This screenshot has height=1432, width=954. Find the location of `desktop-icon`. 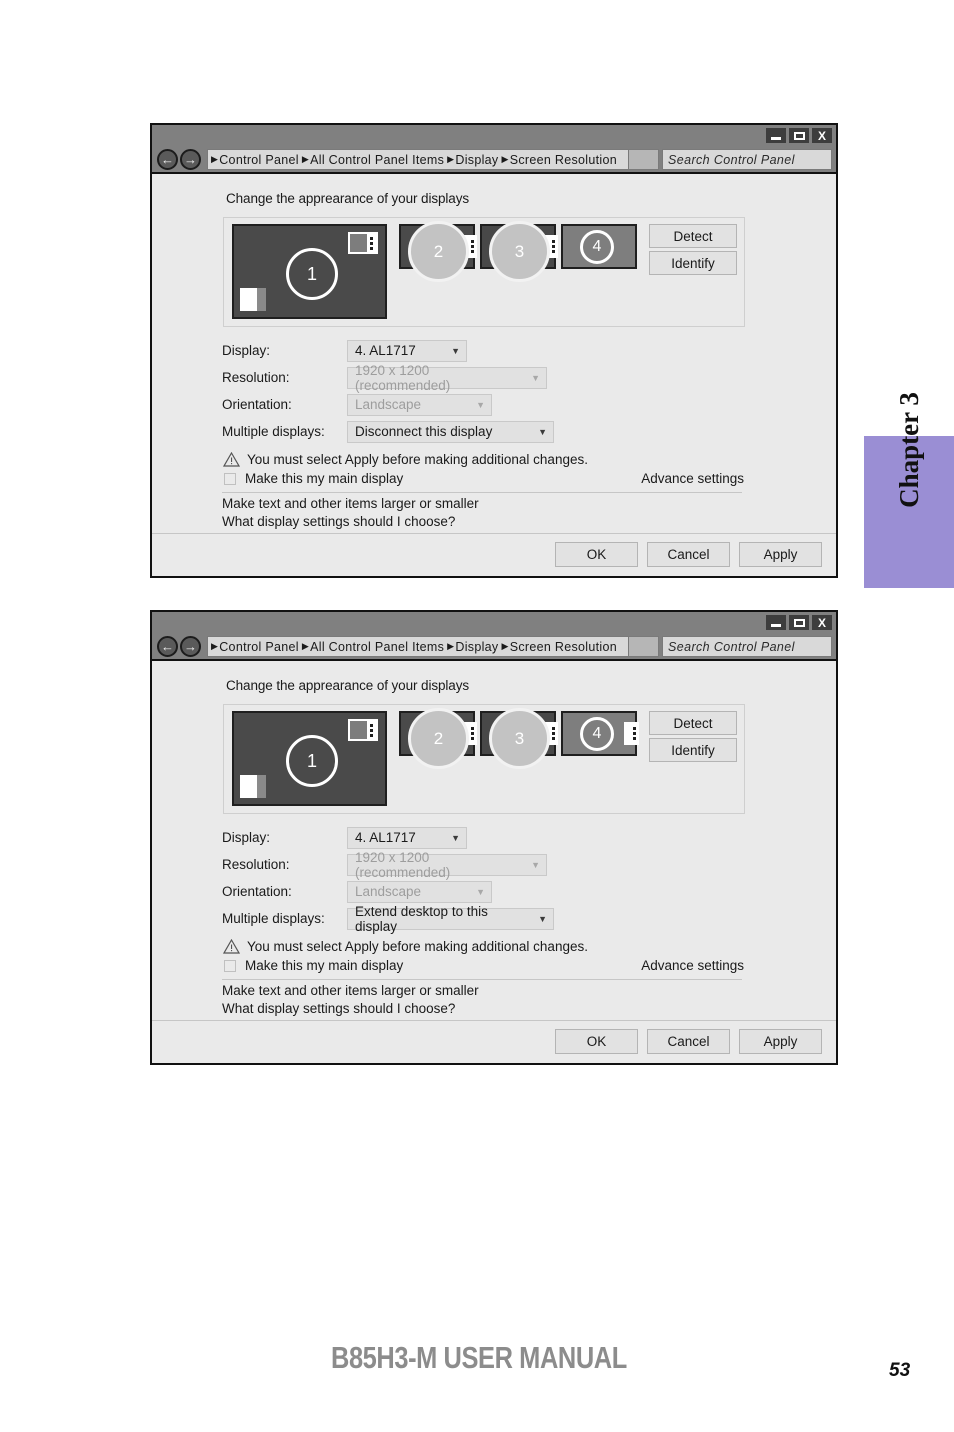

desktop-icon is located at coordinates (253, 786).